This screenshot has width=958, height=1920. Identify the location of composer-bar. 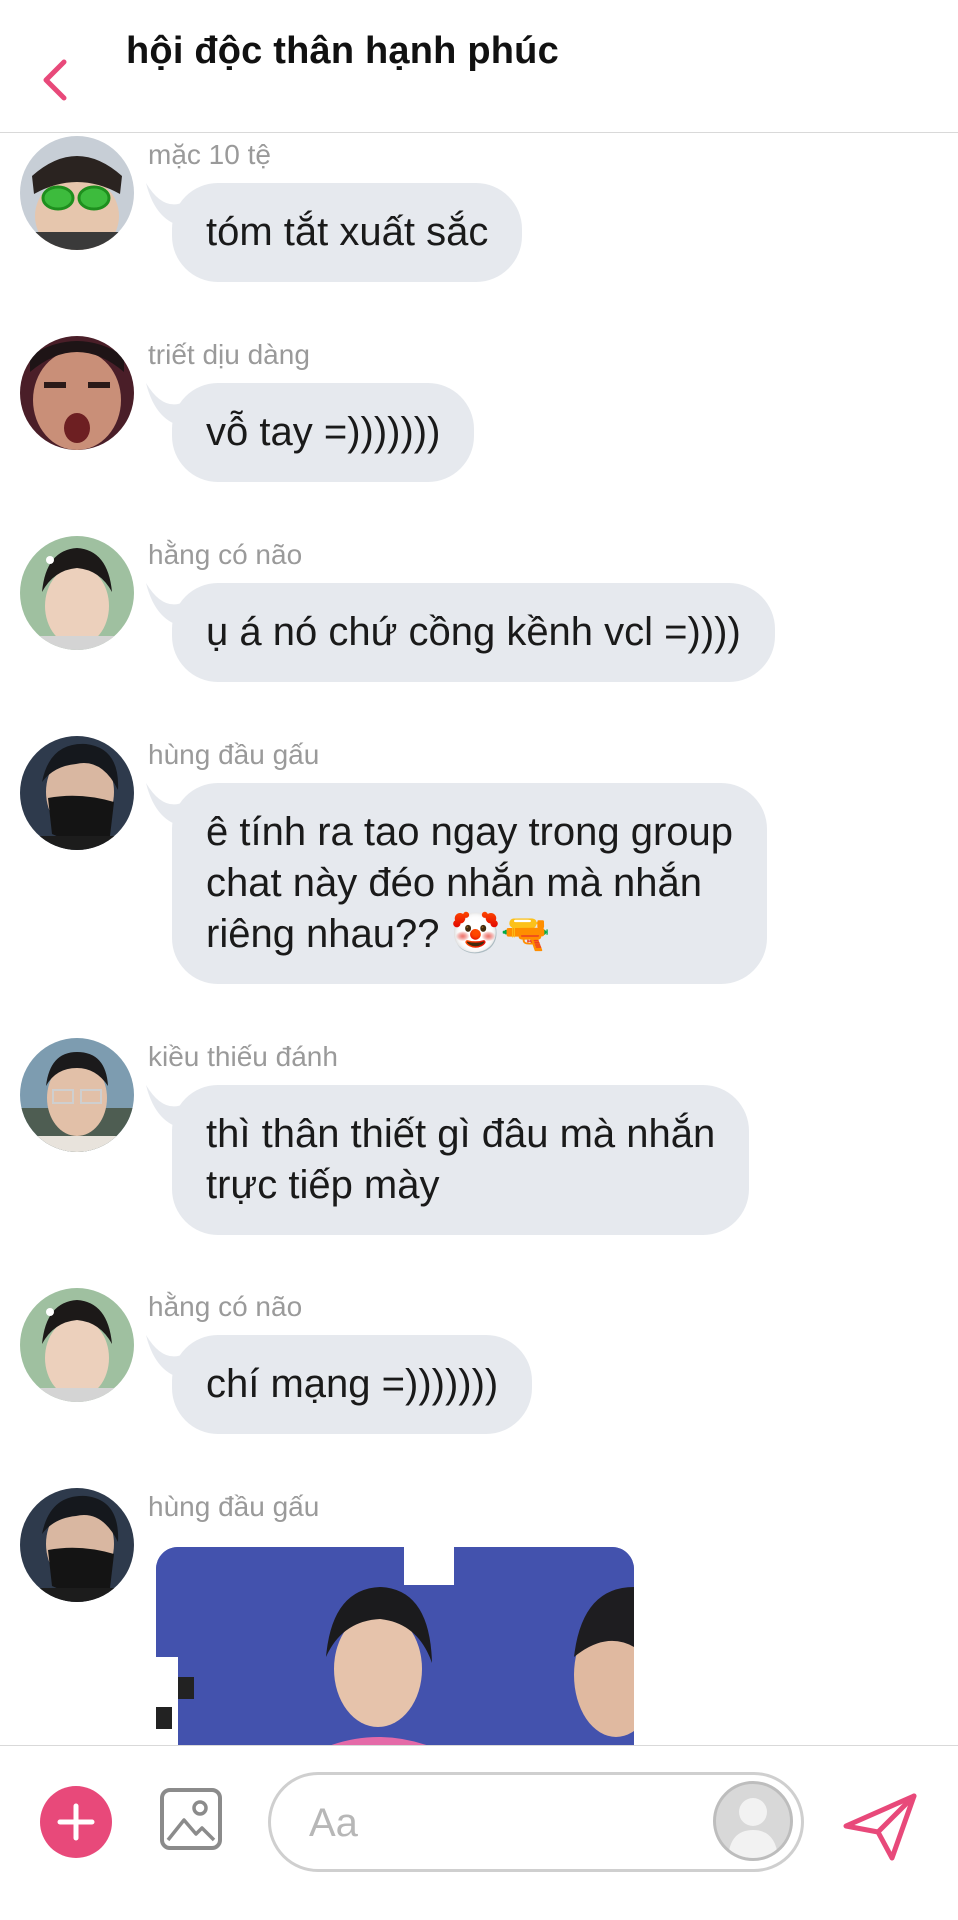
(479, 1832).